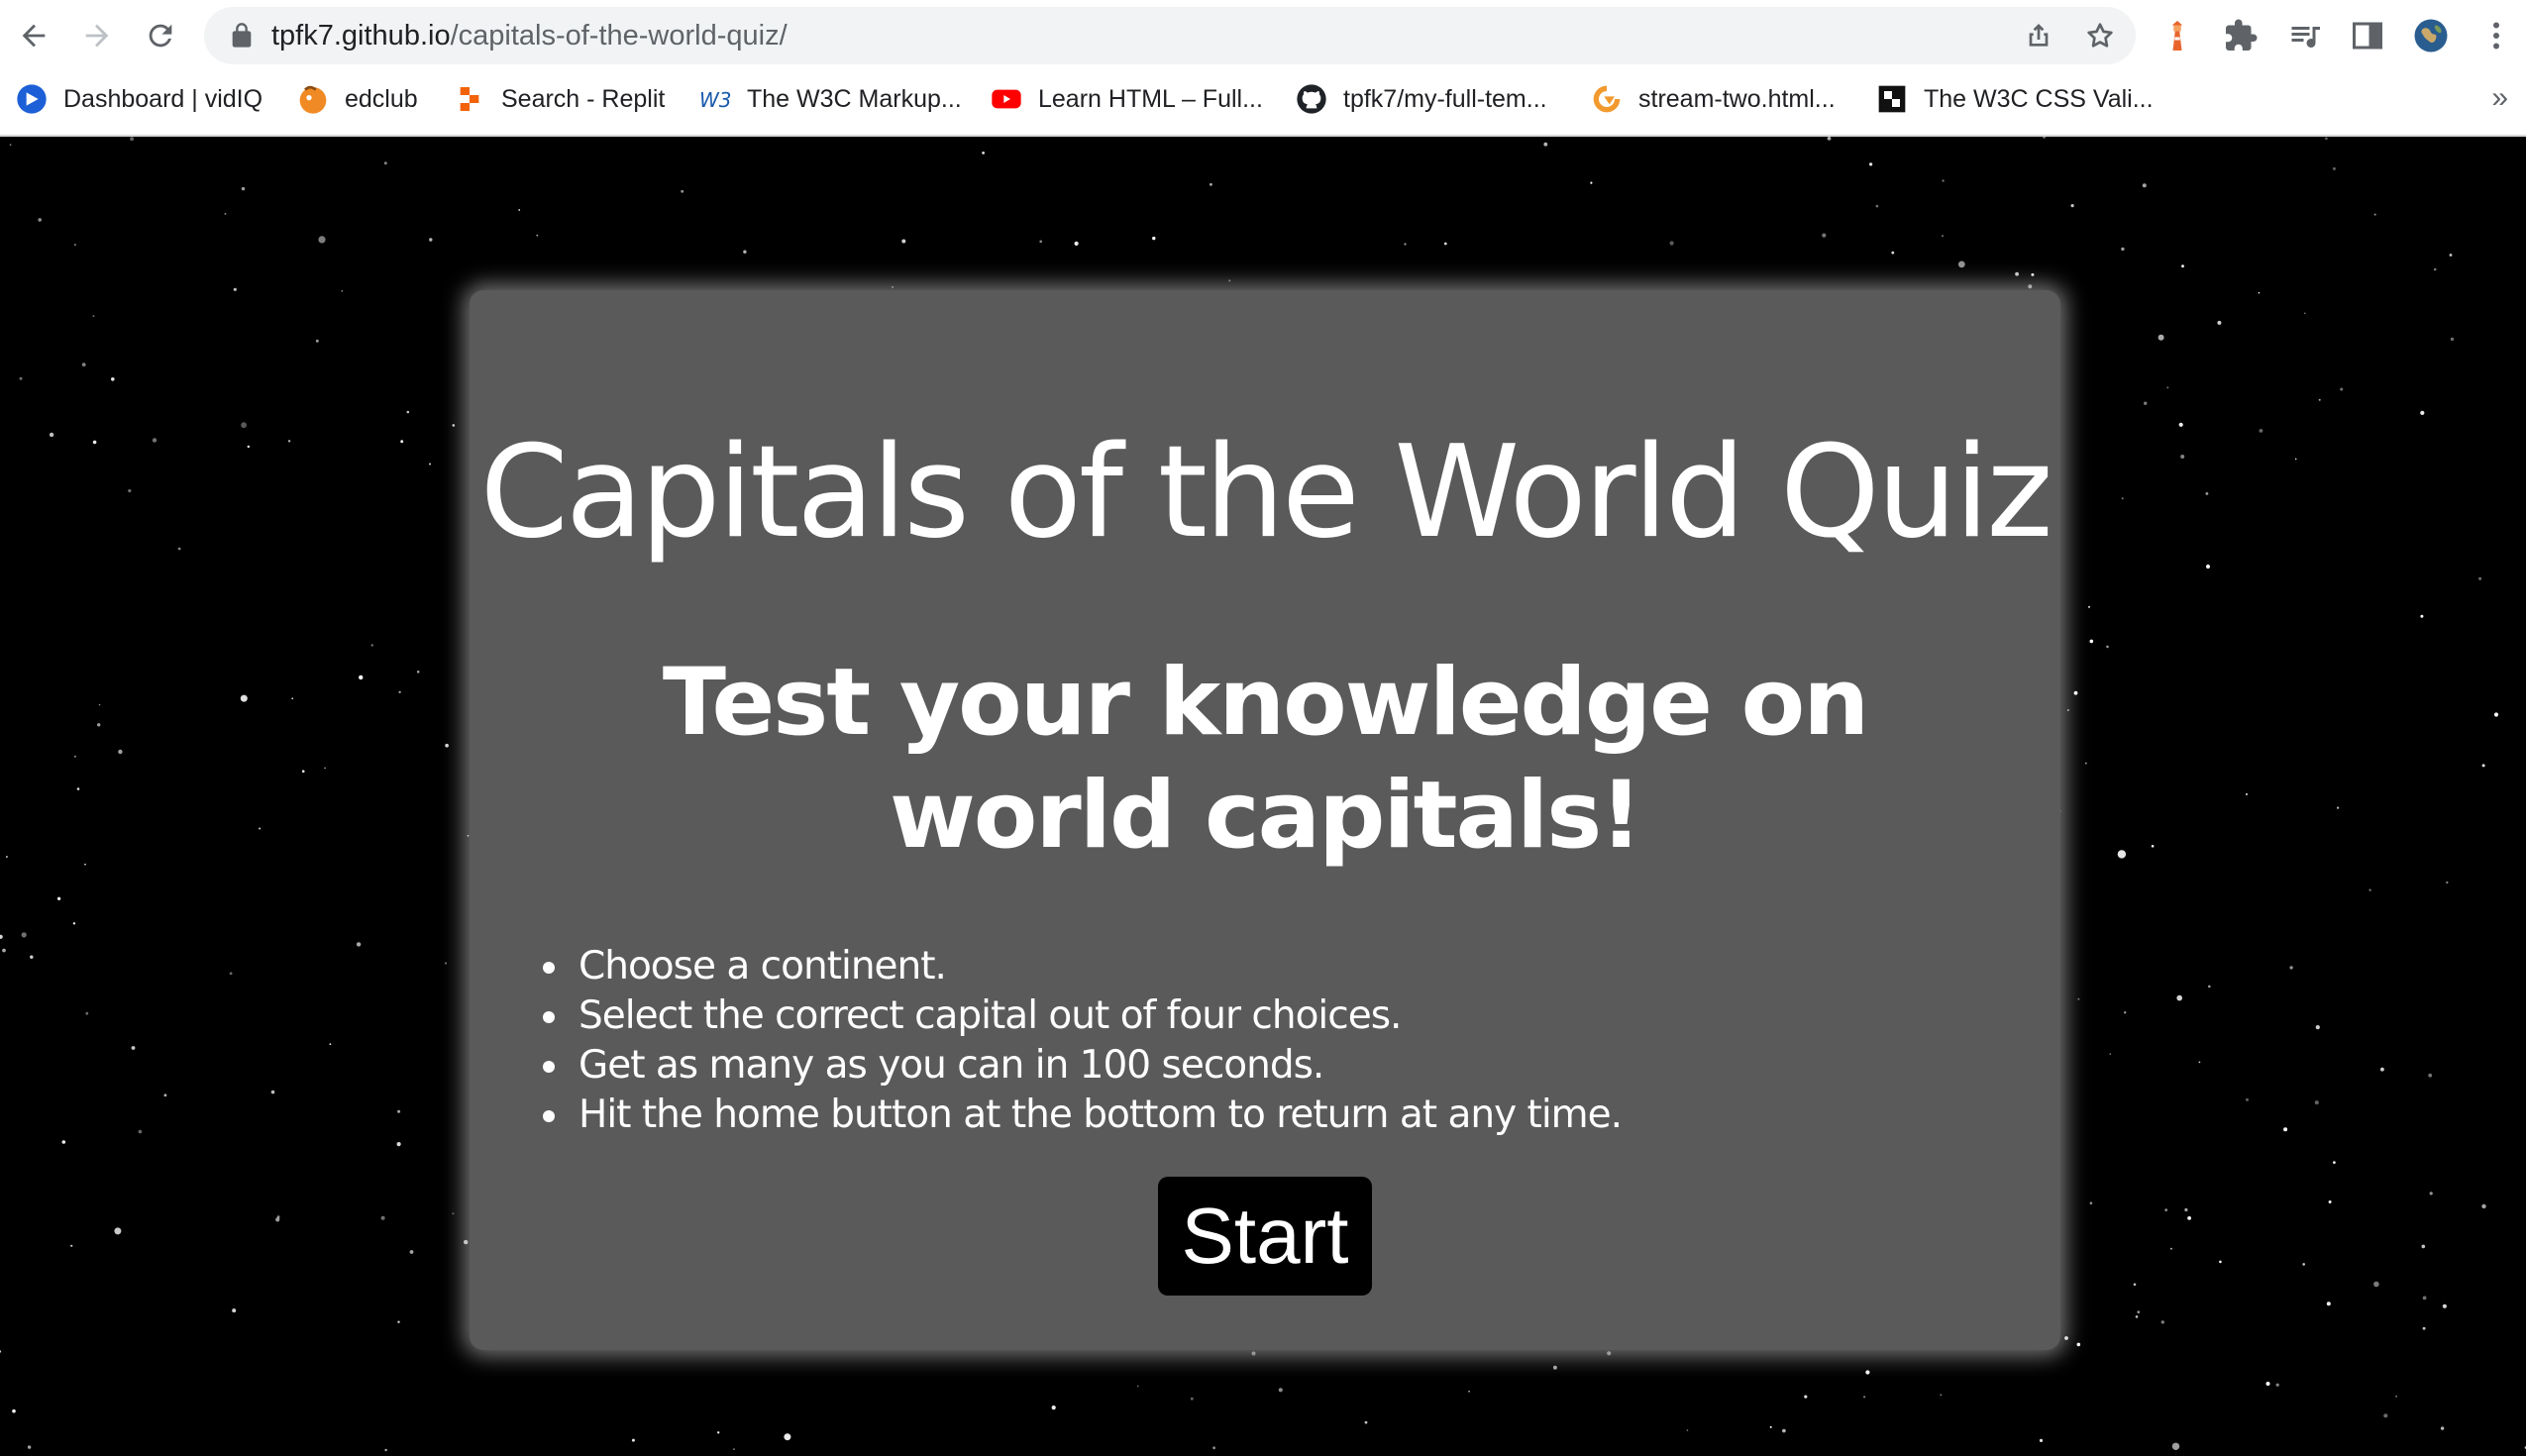  What do you see at coordinates (163, 98) in the screenshot?
I see `bookmark-label: Dashboard | vidIQ` at bounding box center [163, 98].